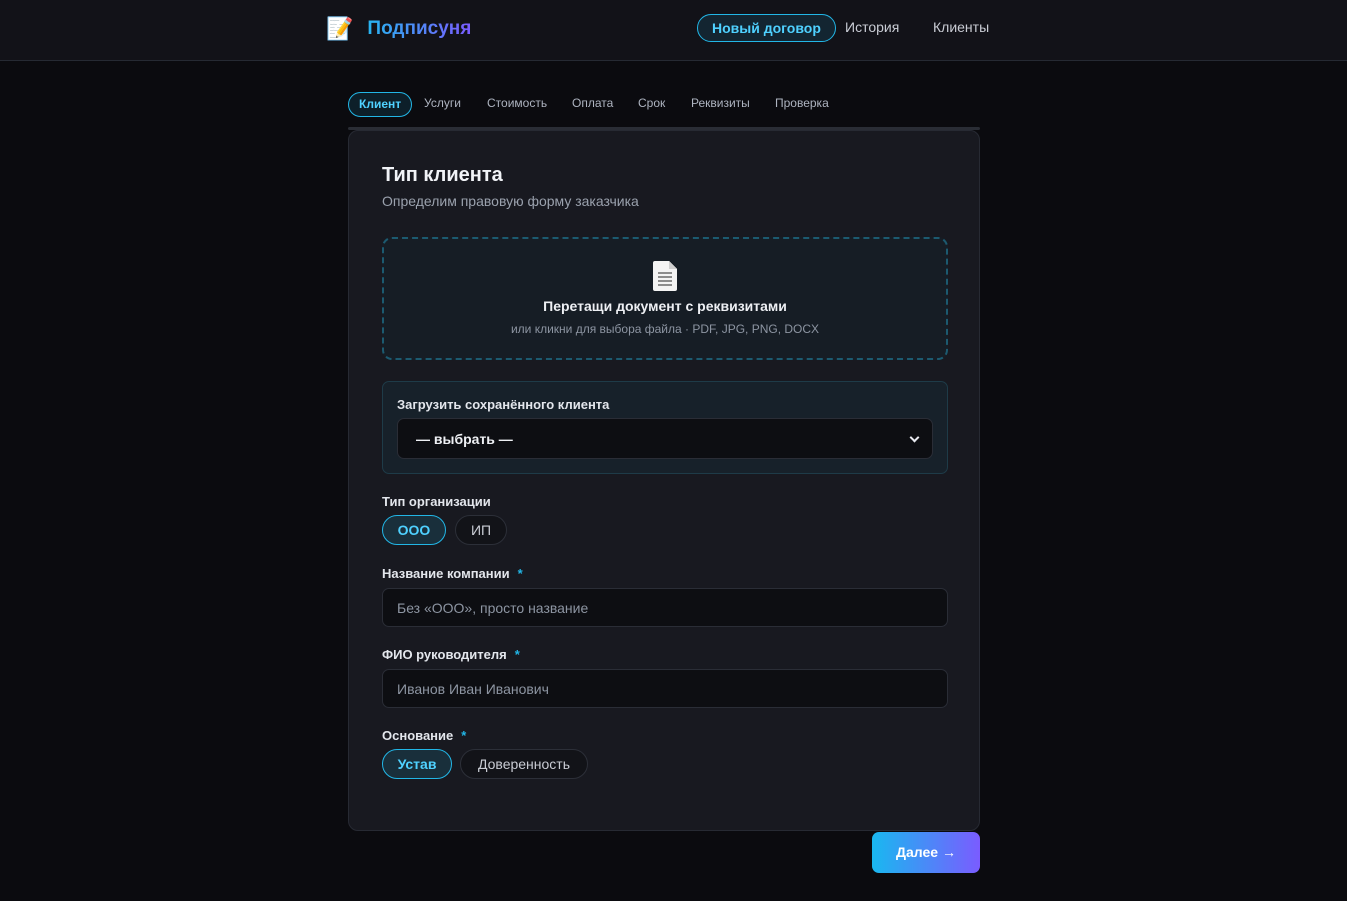 The width and height of the screenshot is (1347, 901). Describe the element at coordinates (446, 573) in the screenshot. I see `company-name-label-text: Название компании` at that location.